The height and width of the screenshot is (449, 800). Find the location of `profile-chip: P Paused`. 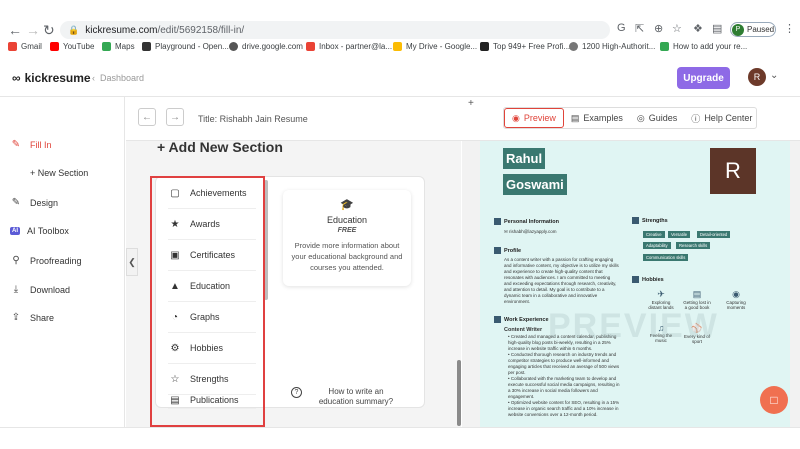

profile-chip: P Paused is located at coordinates (753, 29).